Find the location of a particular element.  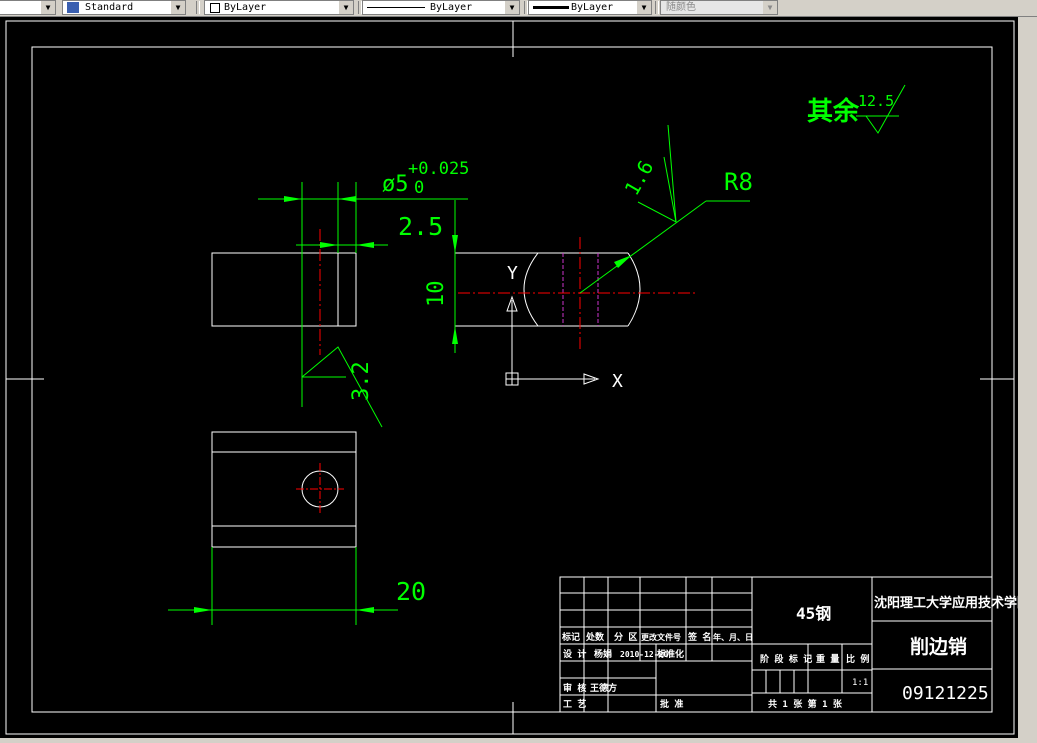

tb-material: 45钢 is located at coordinates (813, 613).